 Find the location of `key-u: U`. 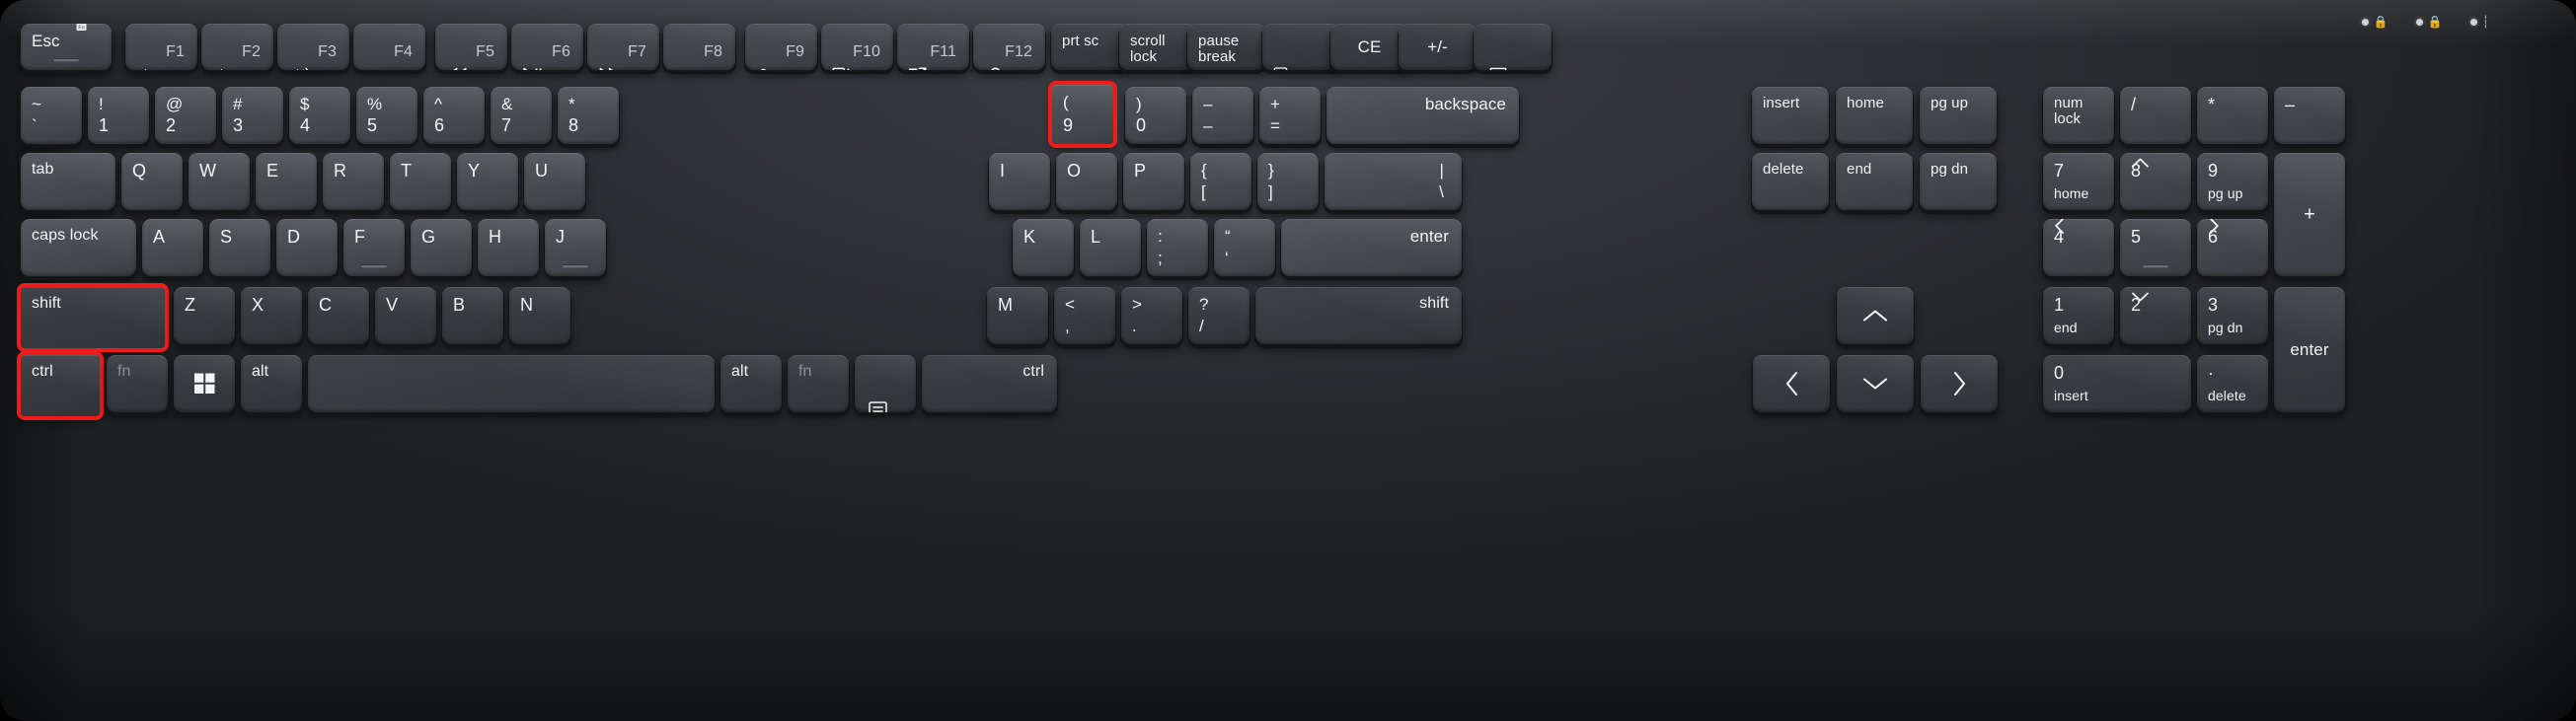

key-u: U is located at coordinates (554, 181).